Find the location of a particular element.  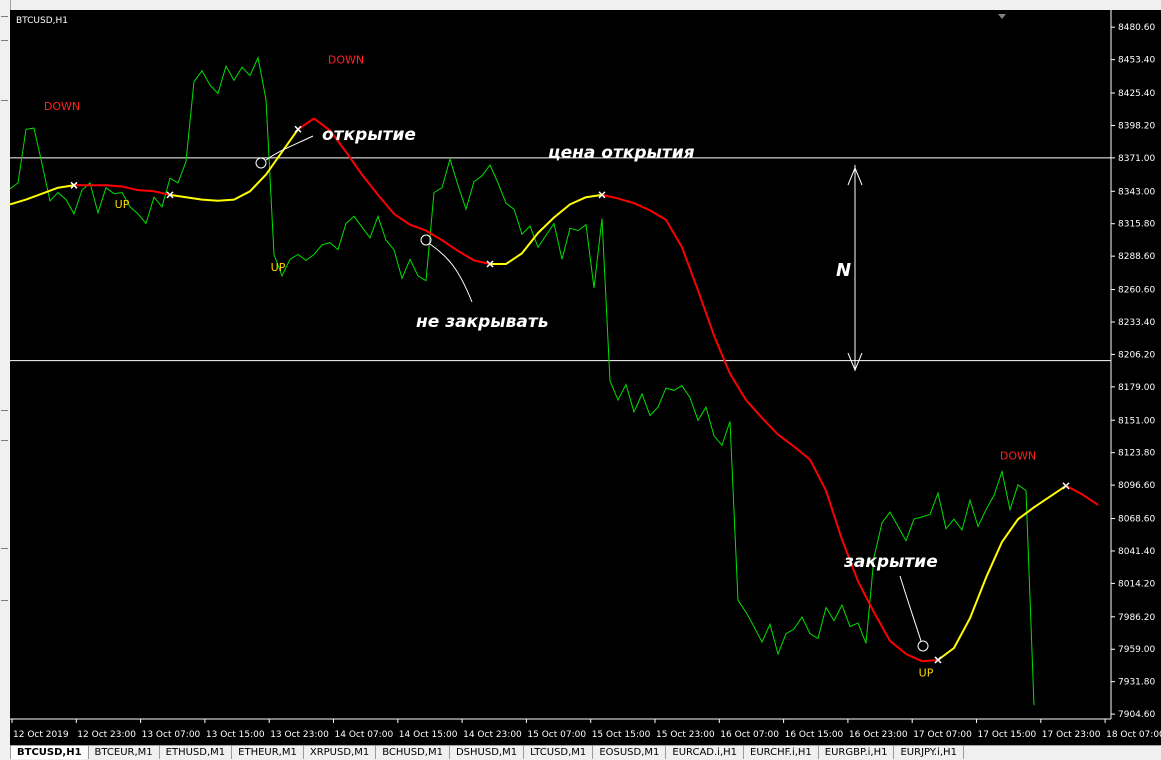

x-tick-label: 15 Oct 07:00 is located at coordinates (556, 735).